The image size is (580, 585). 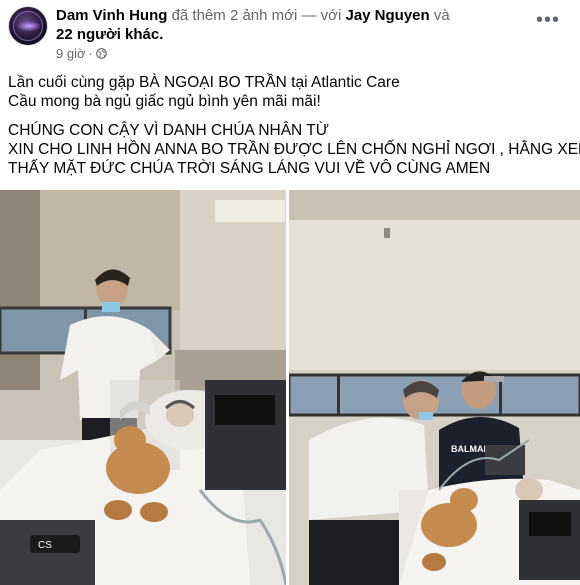 What do you see at coordinates (168, 130) in the screenshot?
I see `post-text-line: CHÚNG CON CẬY VÌ DANH CHÚA NHÂN TỪ` at bounding box center [168, 130].